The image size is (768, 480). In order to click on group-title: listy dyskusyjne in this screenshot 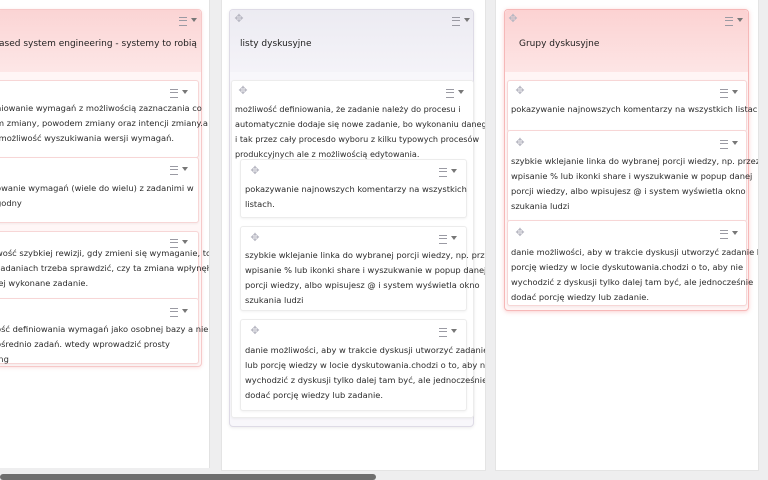, I will do `click(276, 44)`.